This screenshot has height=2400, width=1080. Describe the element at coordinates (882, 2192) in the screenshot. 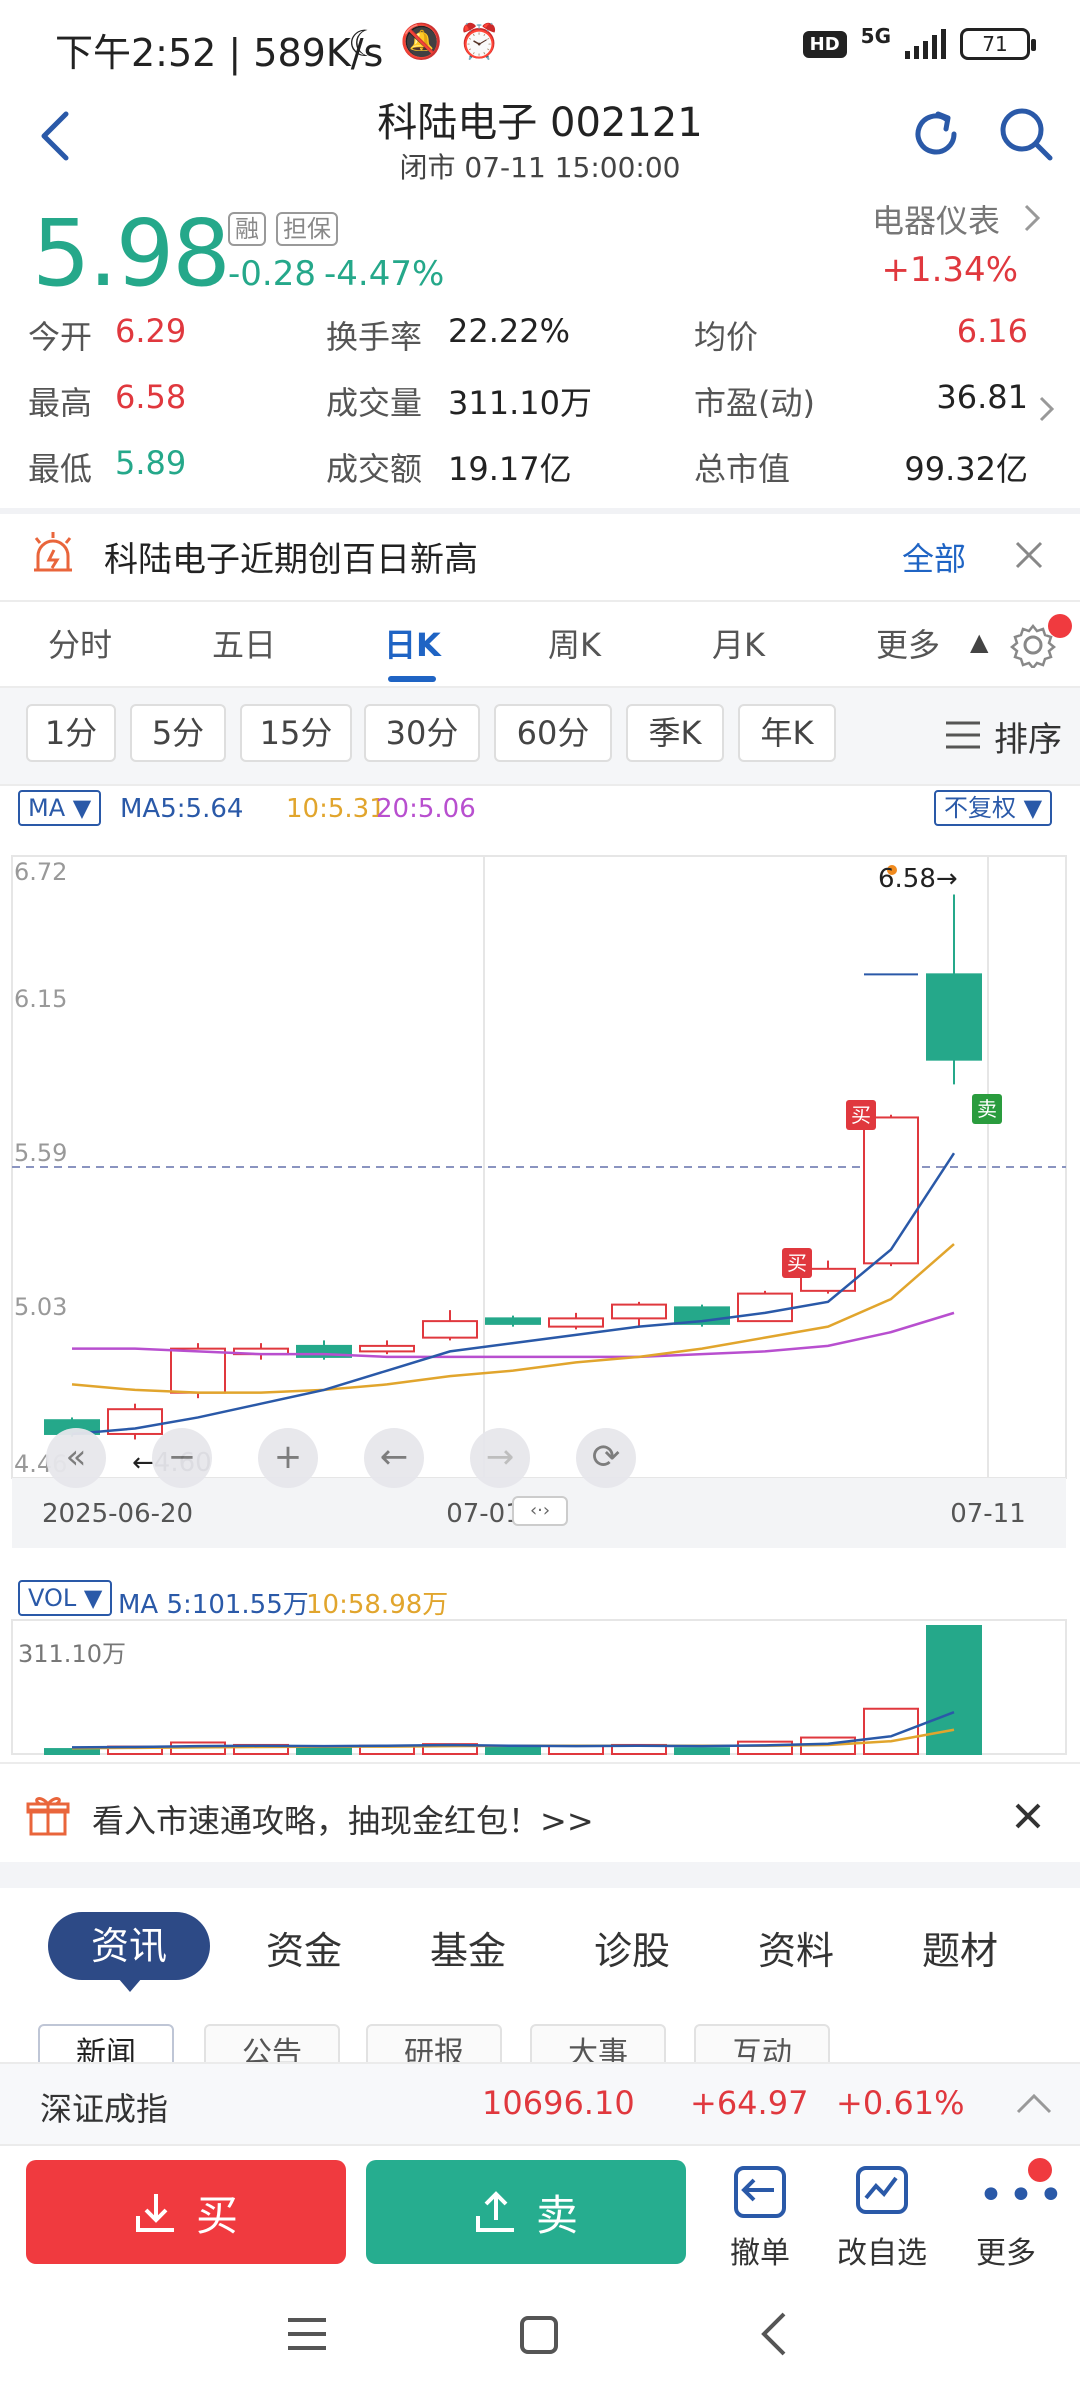

I see `edit-watchlist-icon` at that location.